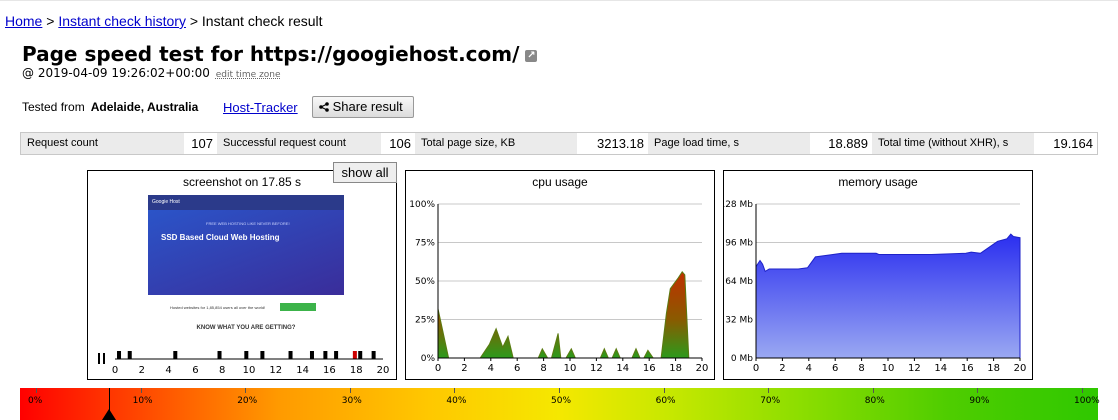 The image size is (1118, 420). What do you see at coordinates (770, 401) in the screenshot?
I see `scale-tick-label: 70%` at bounding box center [770, 401].